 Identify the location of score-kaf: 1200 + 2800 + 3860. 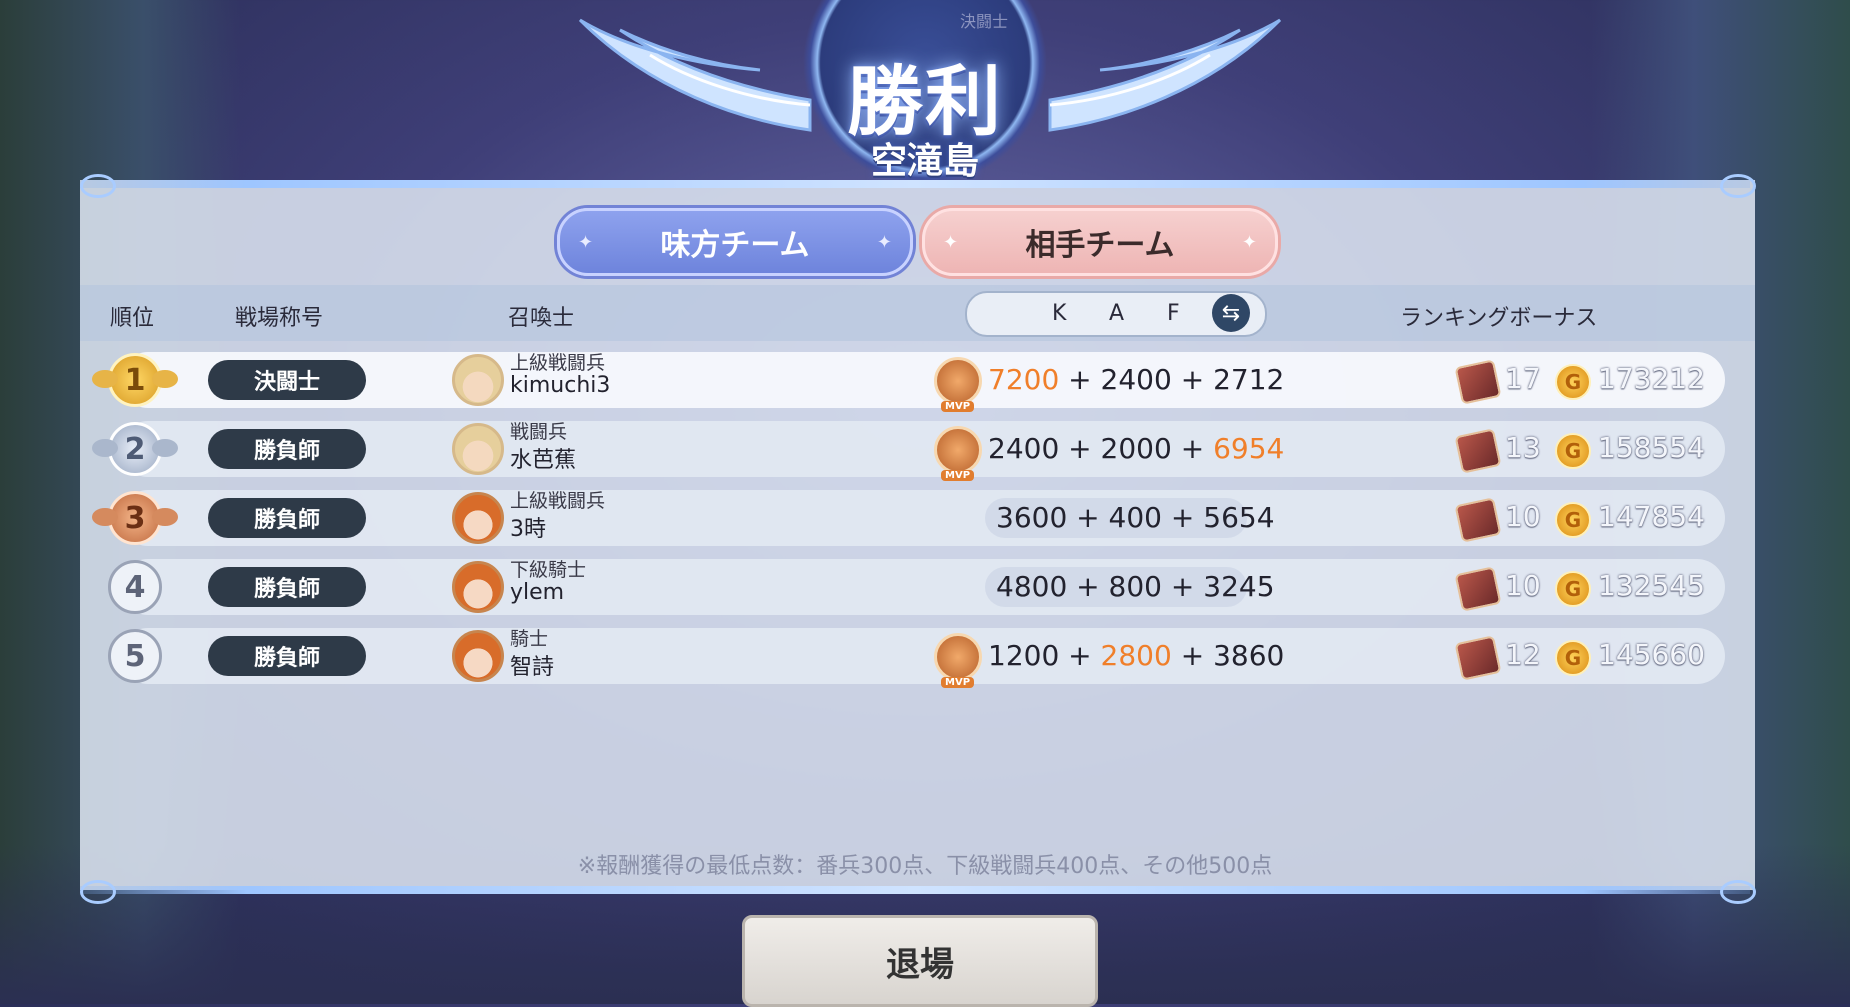
(1136, 655).